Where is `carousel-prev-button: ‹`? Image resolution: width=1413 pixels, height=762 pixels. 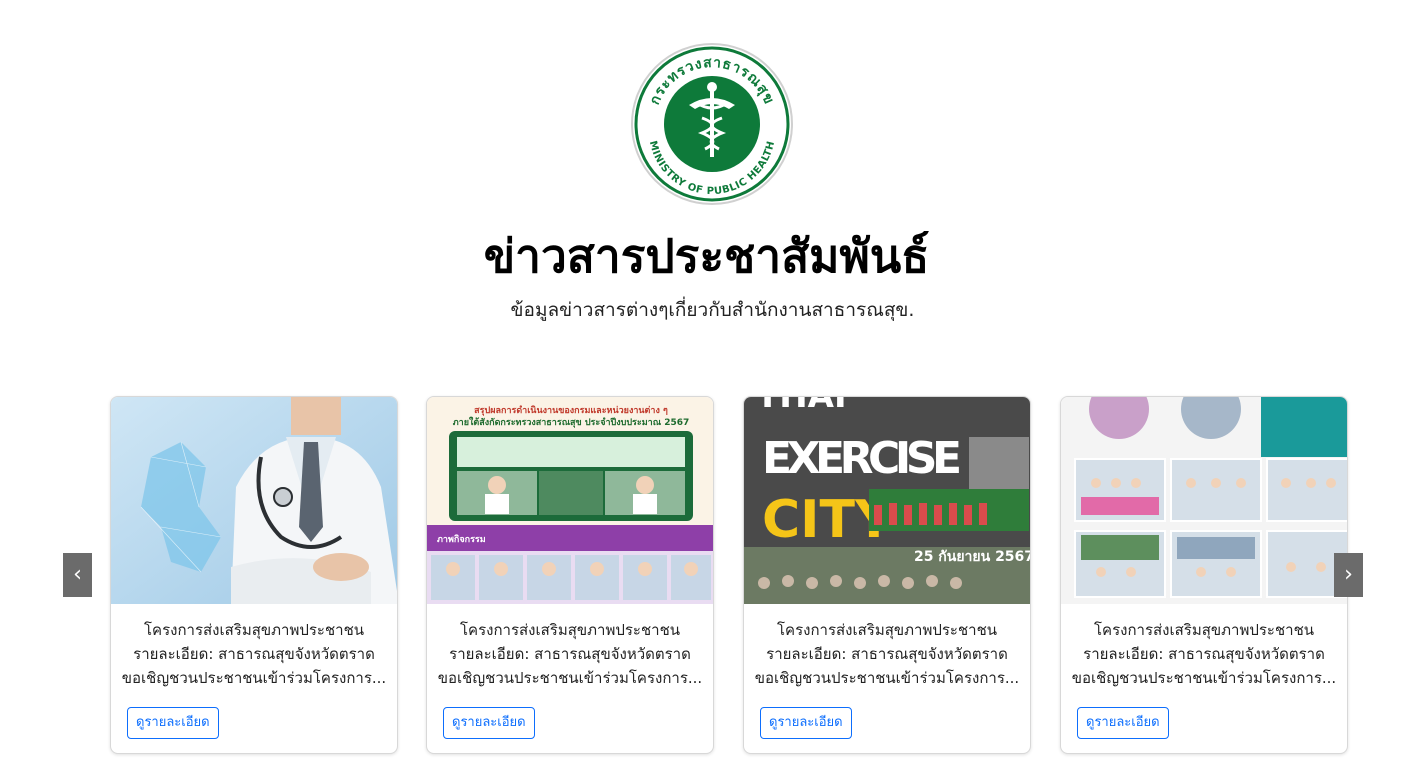 carousel-prev-button: ‹ is located at coordinates (77, 575).